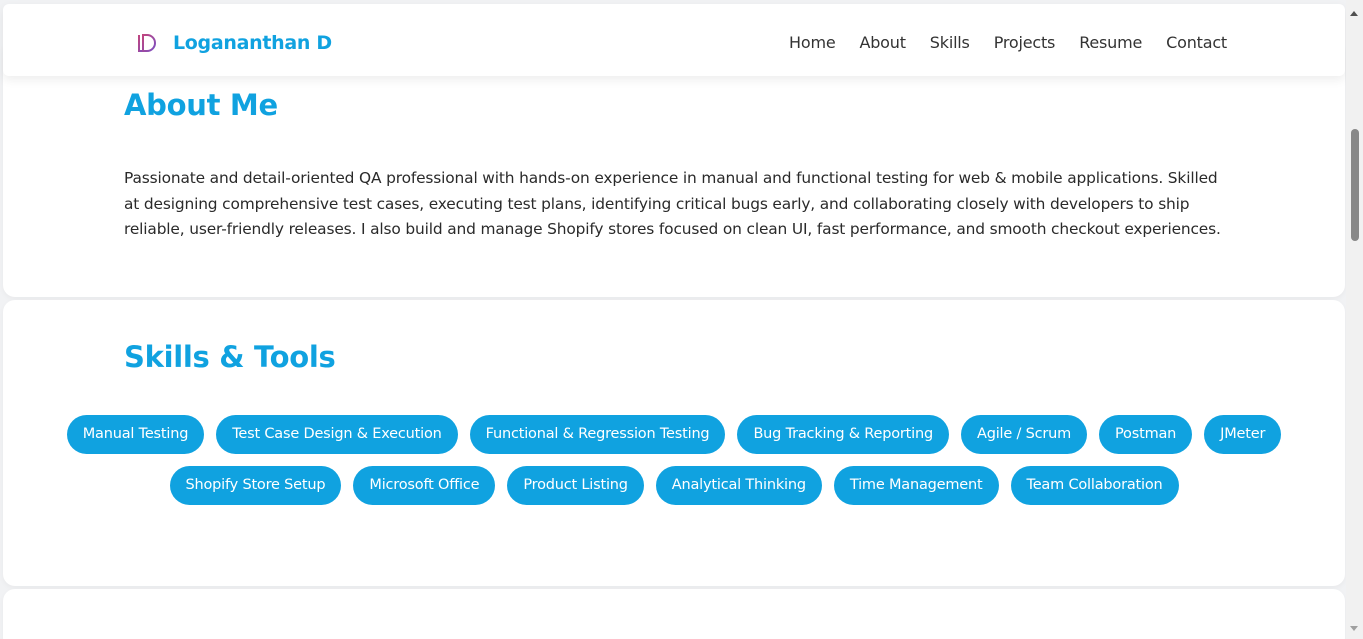 Image resolution: width=1363 pixels, height=639 pixels. What do you see at coordinates (1355, 185) in the screenshot?
I see `scrollbar-thumb` at bounding box center [1355, 185].